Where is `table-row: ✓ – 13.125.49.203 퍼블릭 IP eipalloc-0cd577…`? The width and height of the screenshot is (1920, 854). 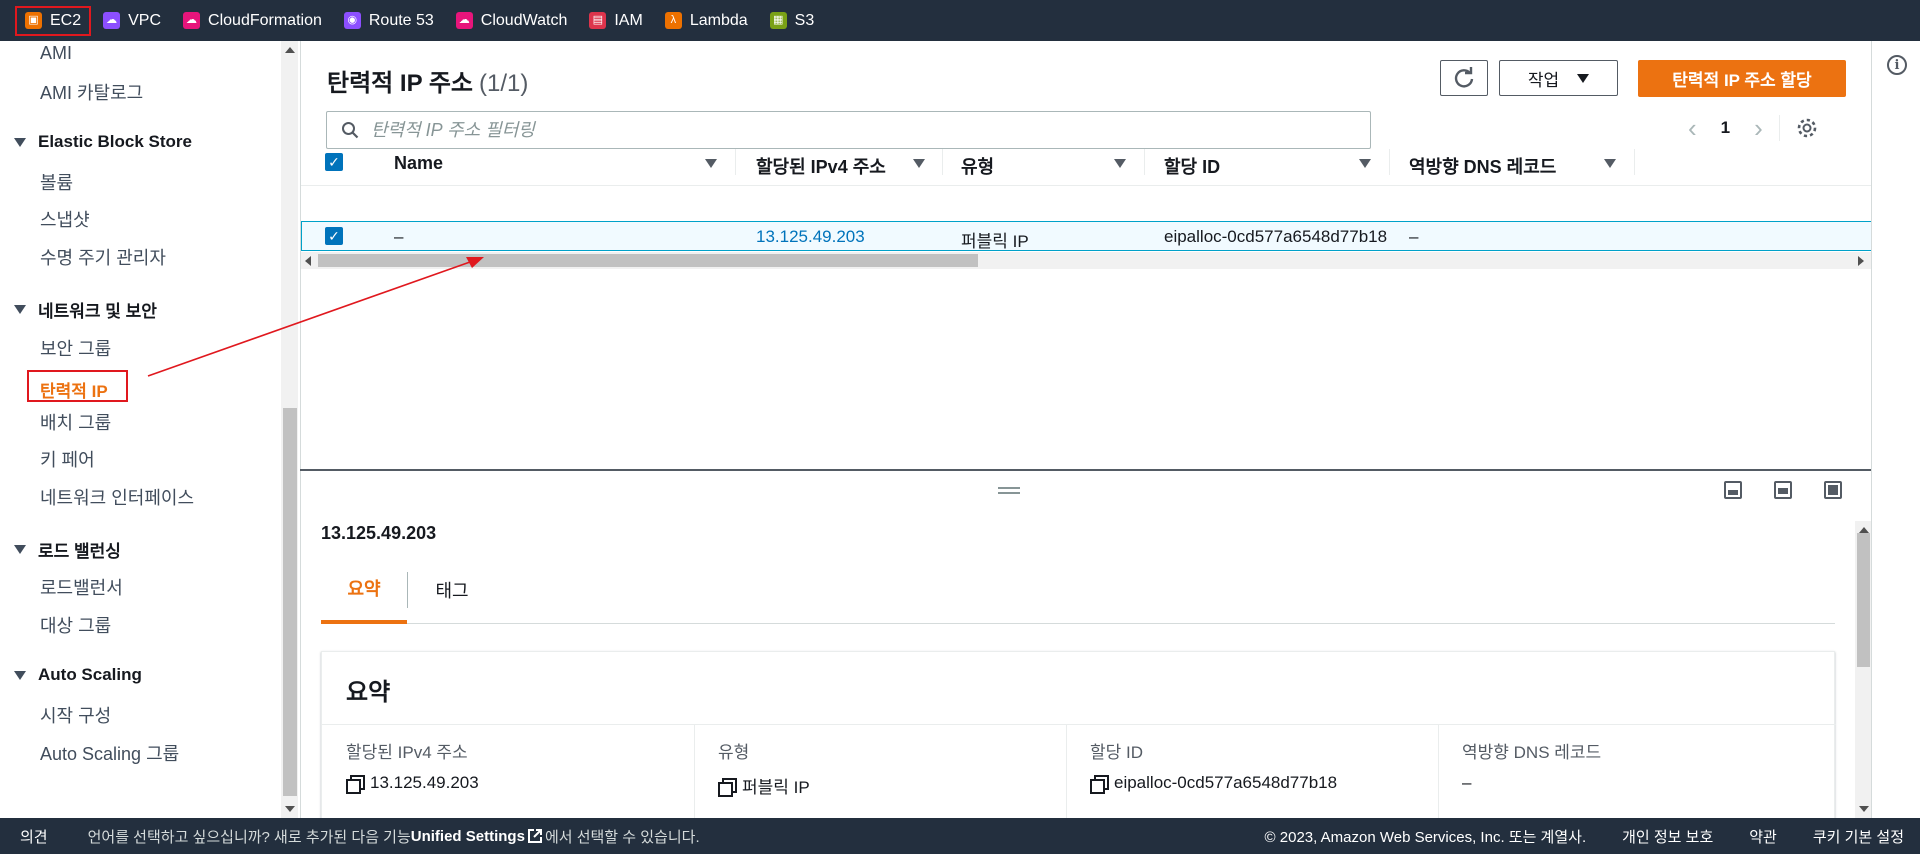 table-row: ✓ – 13.125.49.203 퍼블릭 IP eipalloc-0cd577… is located at coordinates (1086, 236).